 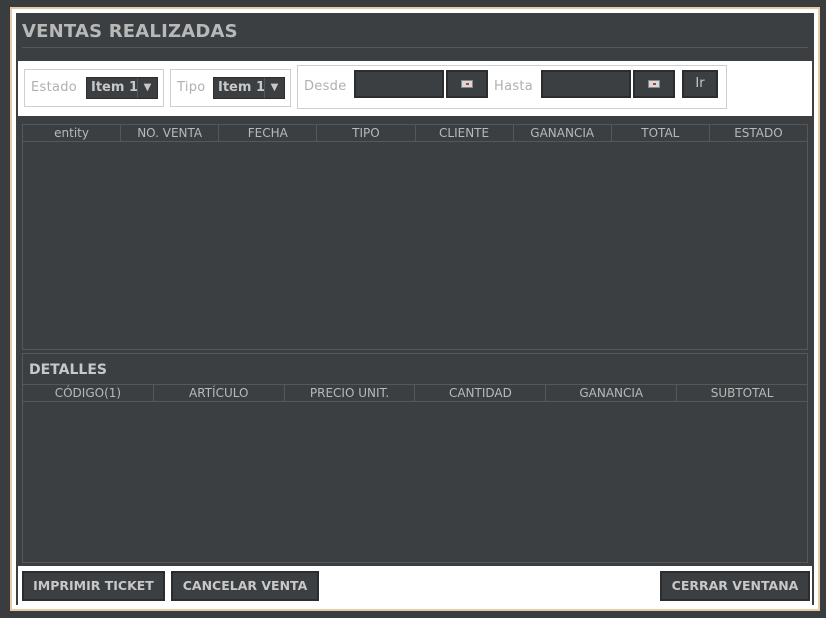 I want to click on window-title: VENTAS REALIZADAS, so click(x=130, y=31).